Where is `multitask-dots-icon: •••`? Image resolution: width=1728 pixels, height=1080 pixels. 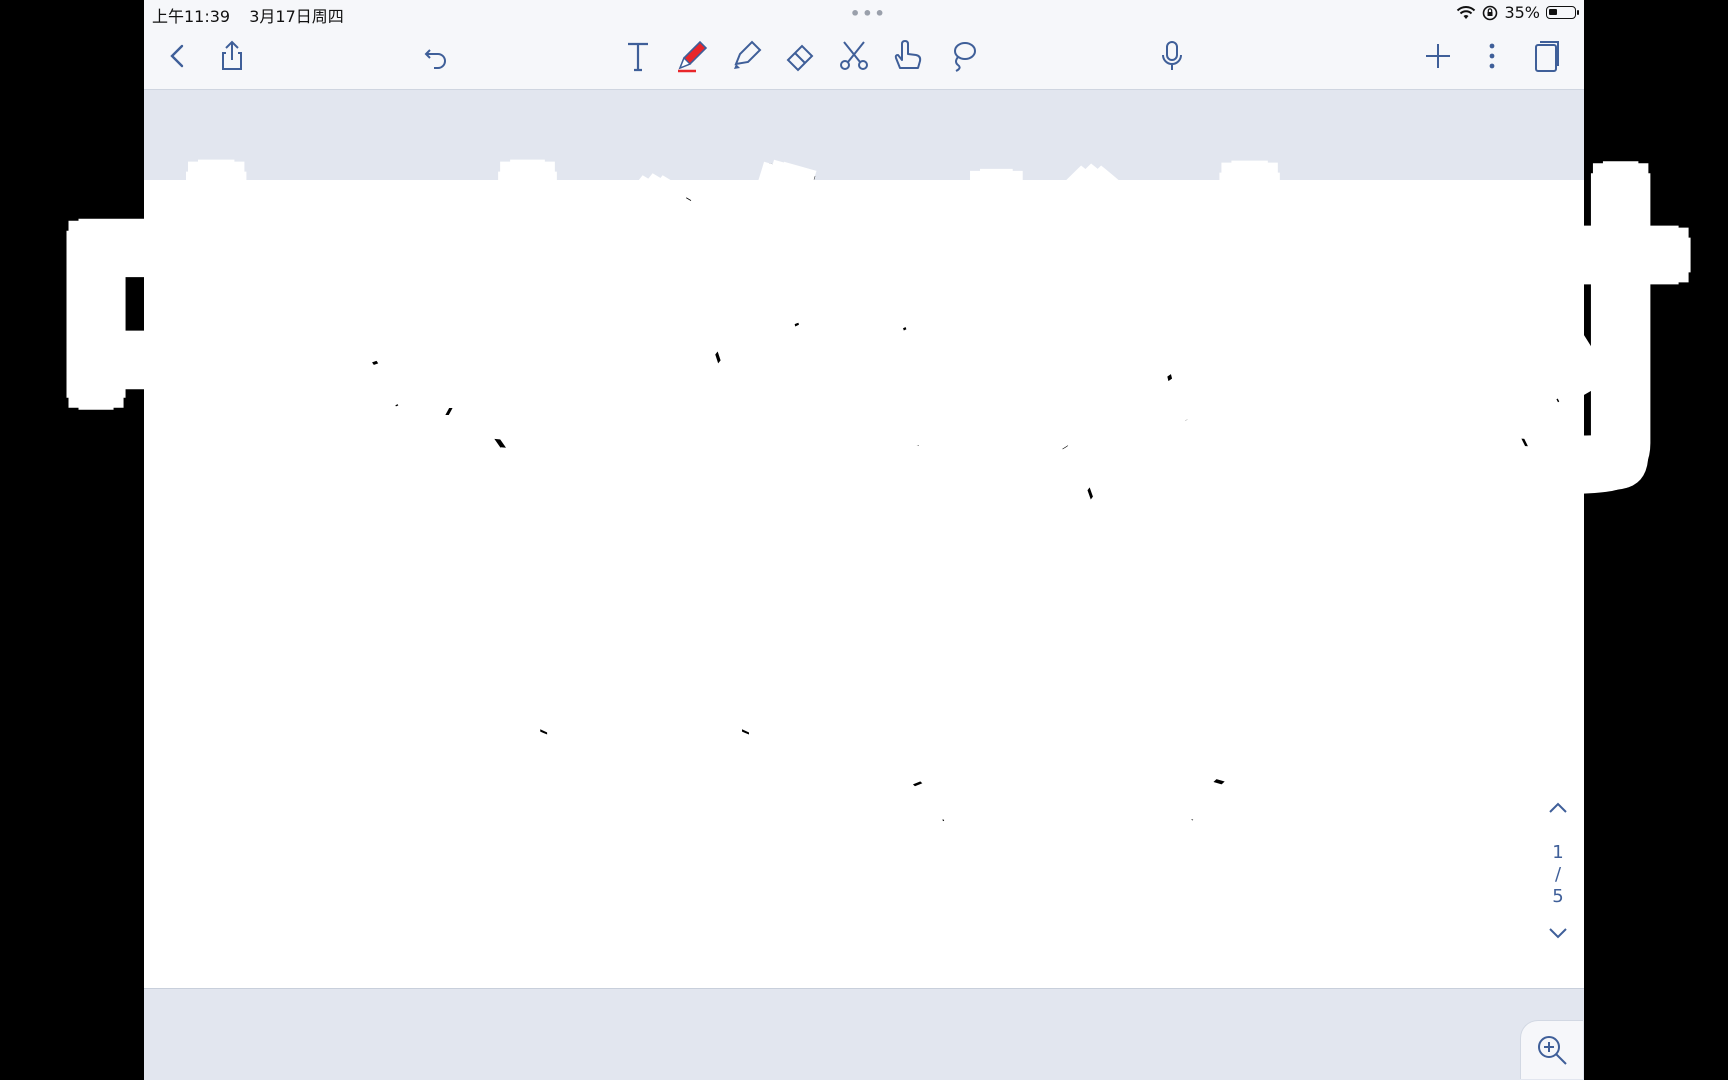 multitask-dots-icon: ••• is located at coordinates (868, 13).